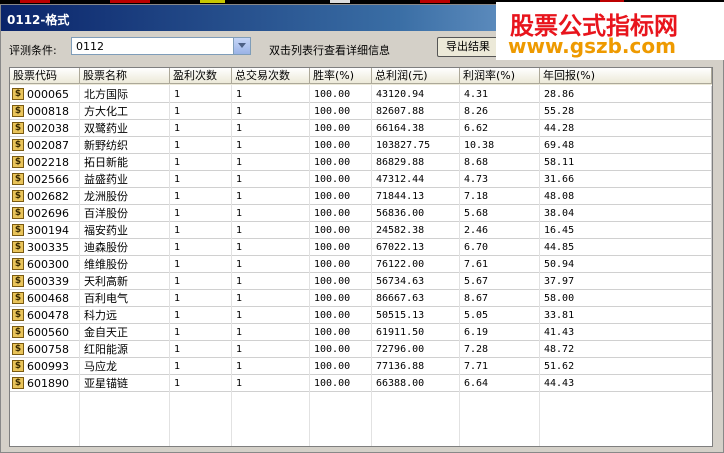 Image resolution: width=724 pixels, height=453 pixels. I want to click on table-row: $600468 百利电气 1 1 100.00 86667.63 8.67 58.00, so click(361, 298).